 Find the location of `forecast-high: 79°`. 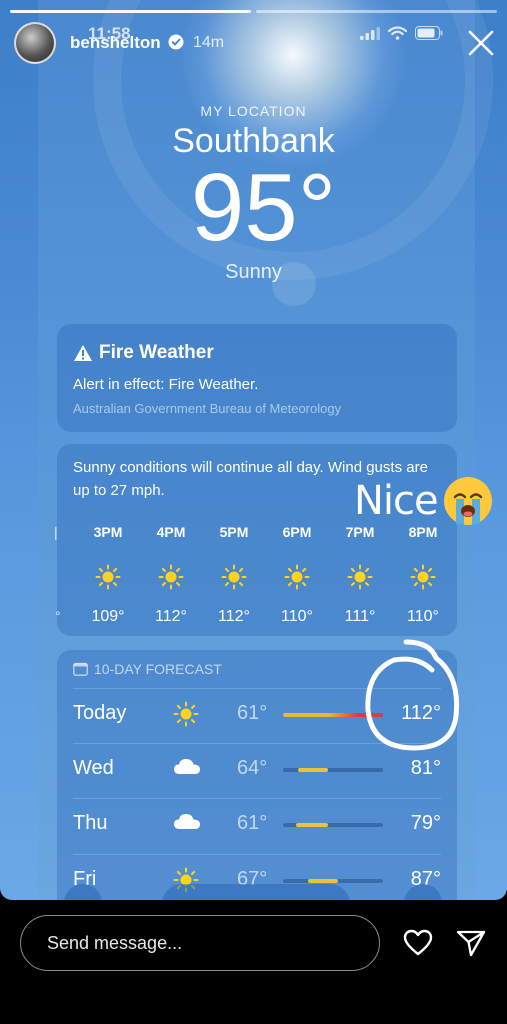

forecast-high: 79° is located at coordinates (425, 823).